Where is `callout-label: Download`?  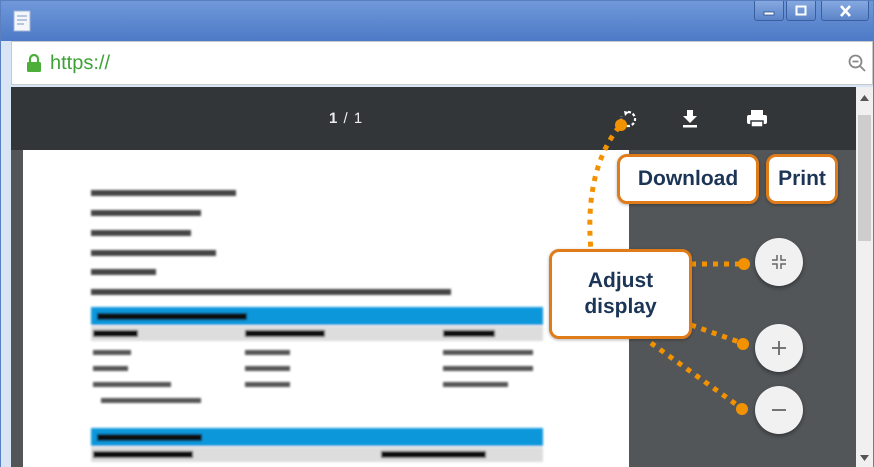
callout-label: Download is located at coordinates (688, 179).